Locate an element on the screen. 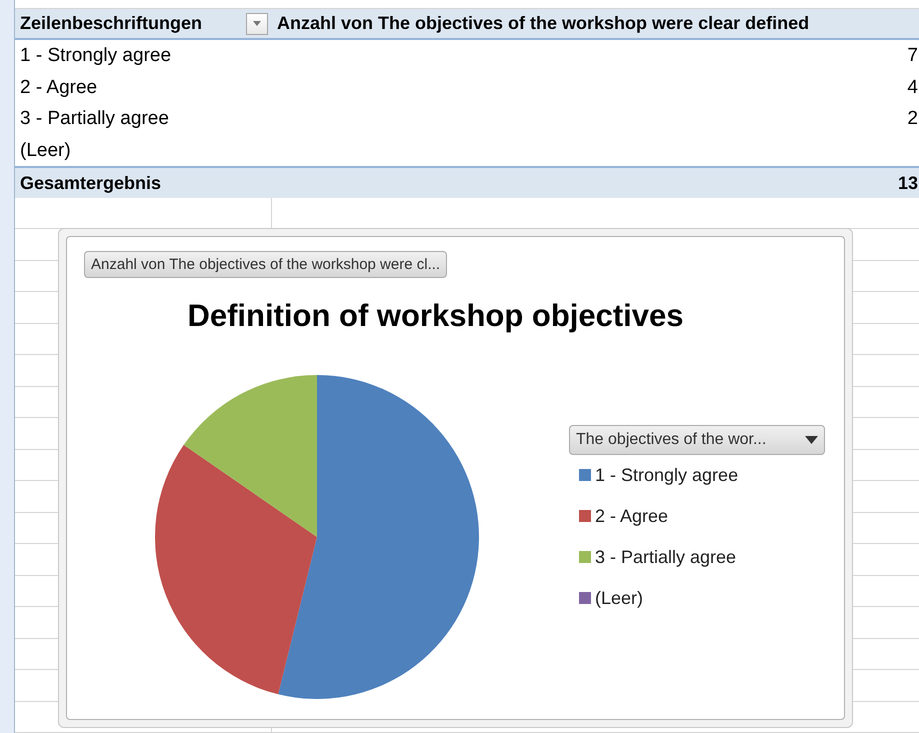 Image resolution: width=919 pixels, height=733 pixels. legend-label: 3 - Partially agree is located at coordinates (665, 557).